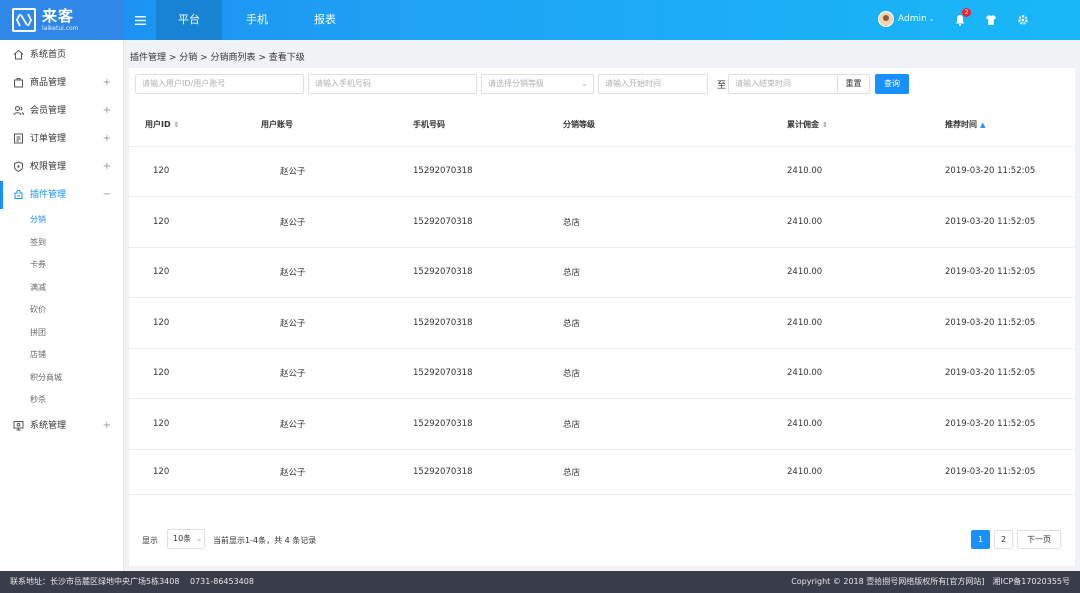 The height and width of the screenshot is (593, 1080). I want to click on menu-toggle-icon, so click(140, 20).